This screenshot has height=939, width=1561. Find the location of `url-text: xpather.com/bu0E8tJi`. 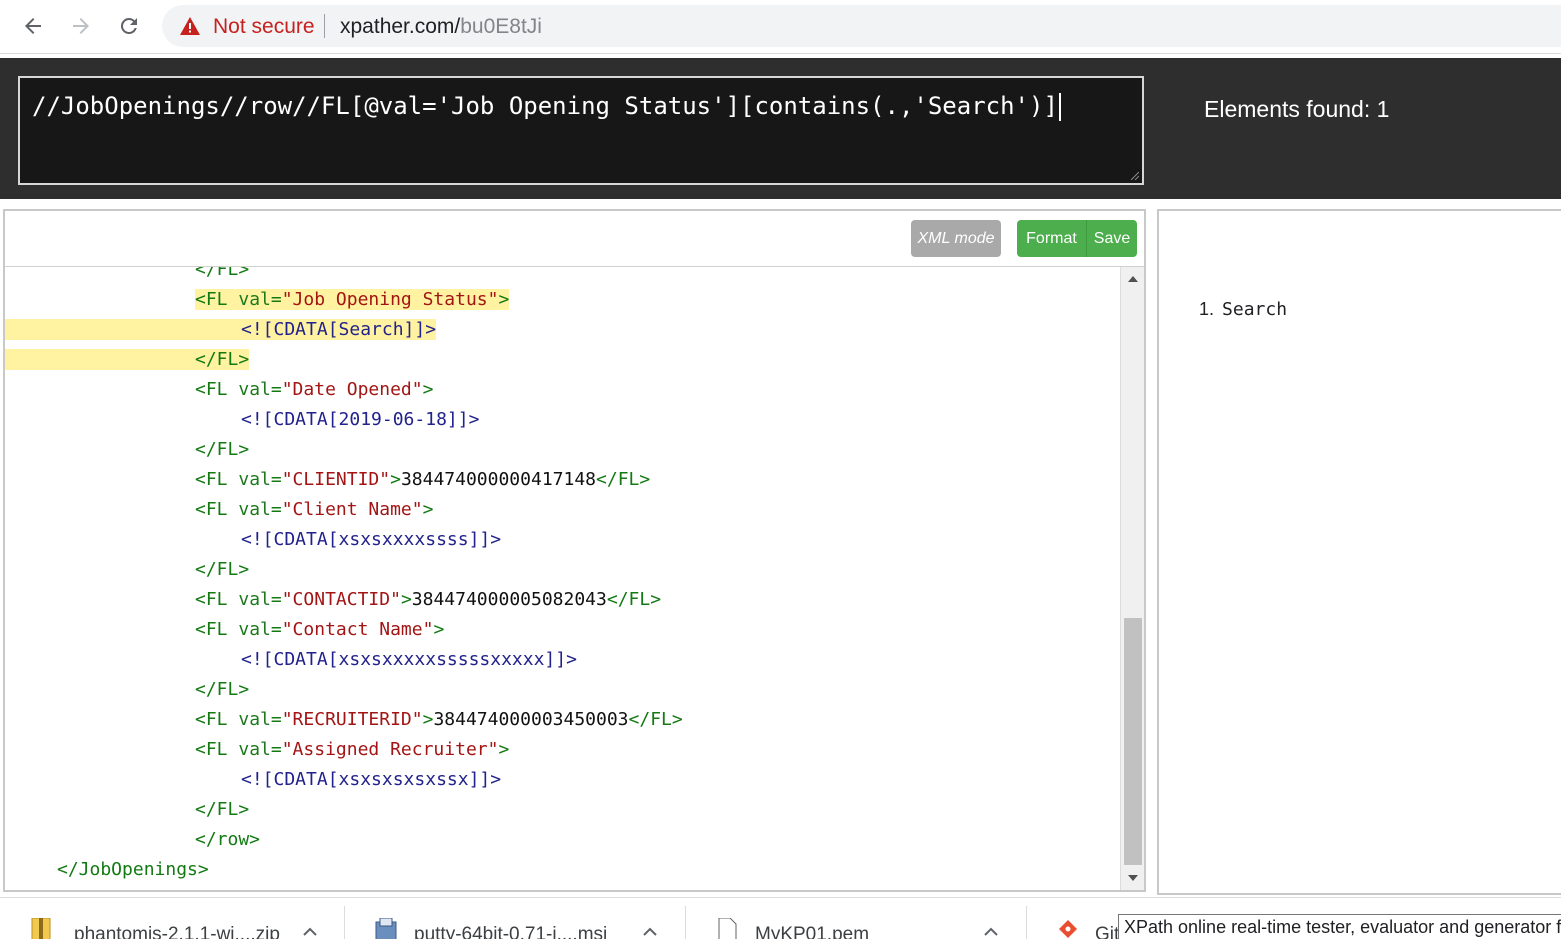

url-text: xpather.com/bu0E8tJi is located at coordinates (441, 27).